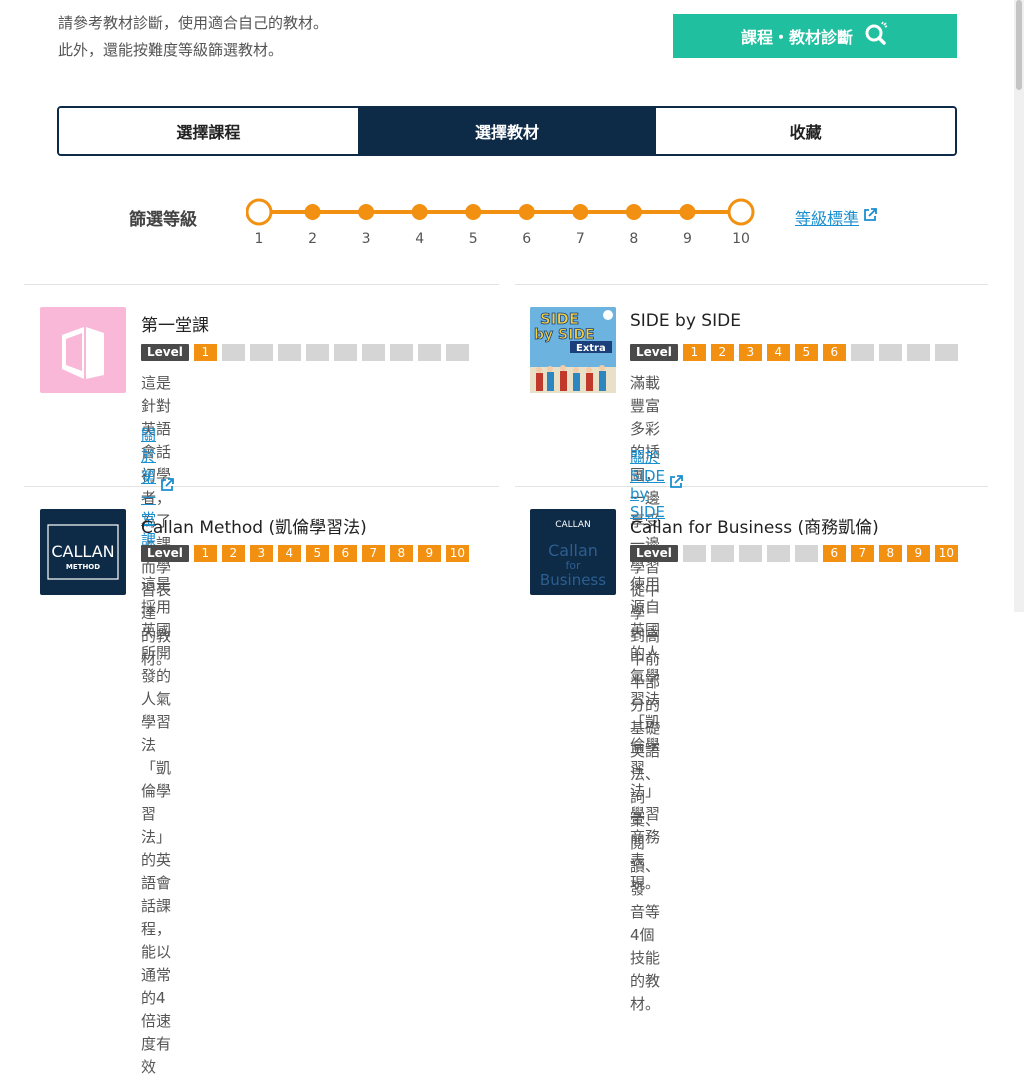  Describe the element at coordinates (208, 131) in the screenshot. I see `tab-select-course: 選擇課程` at that location.